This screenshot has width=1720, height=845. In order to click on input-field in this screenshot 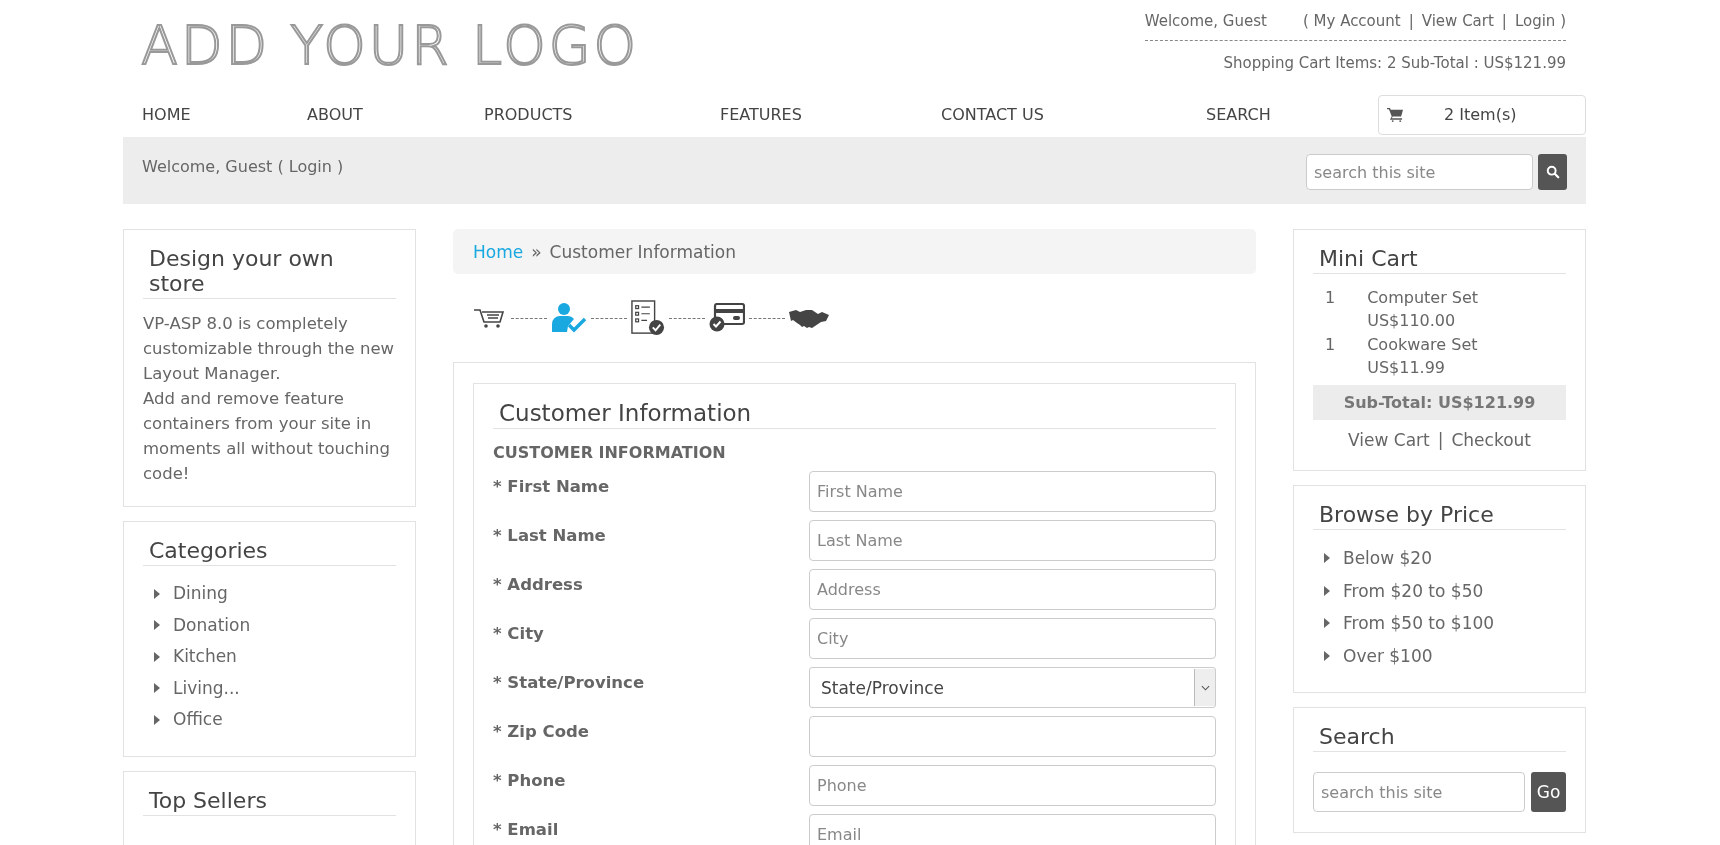, I will do `click(1012, 736)`.